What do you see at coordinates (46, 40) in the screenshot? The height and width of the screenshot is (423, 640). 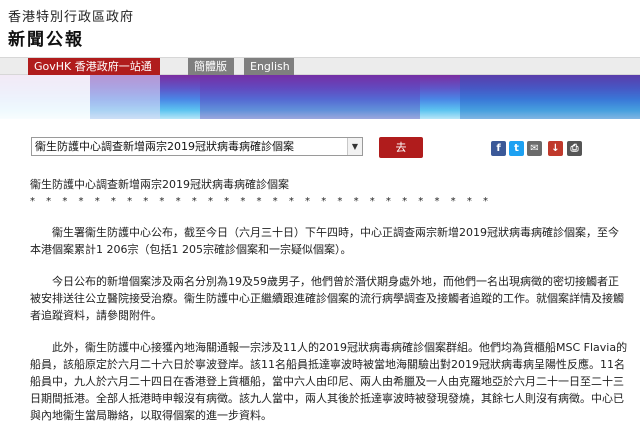 I see `site-title: 新聞公報` at bounding box center [46, 40].